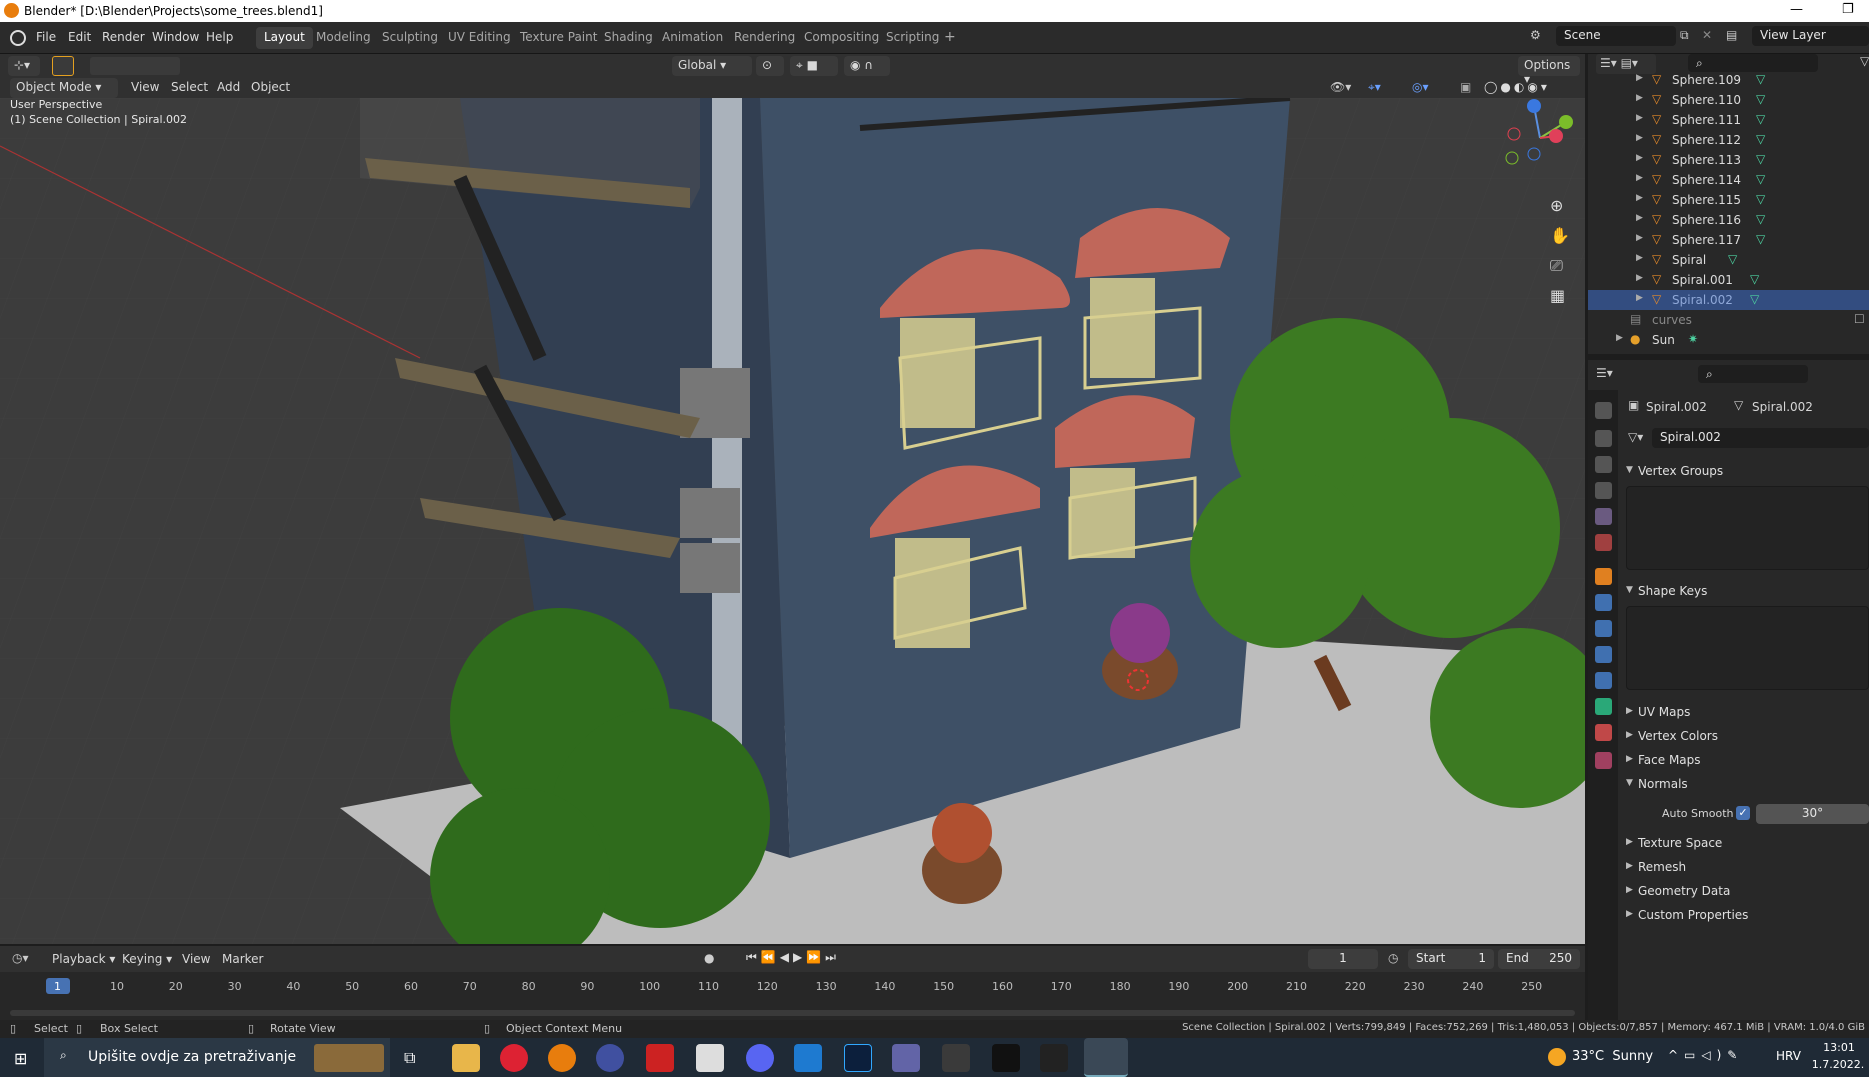  I want to click on section-texture-space: ▶ Texture Space, so click(1743, 844).